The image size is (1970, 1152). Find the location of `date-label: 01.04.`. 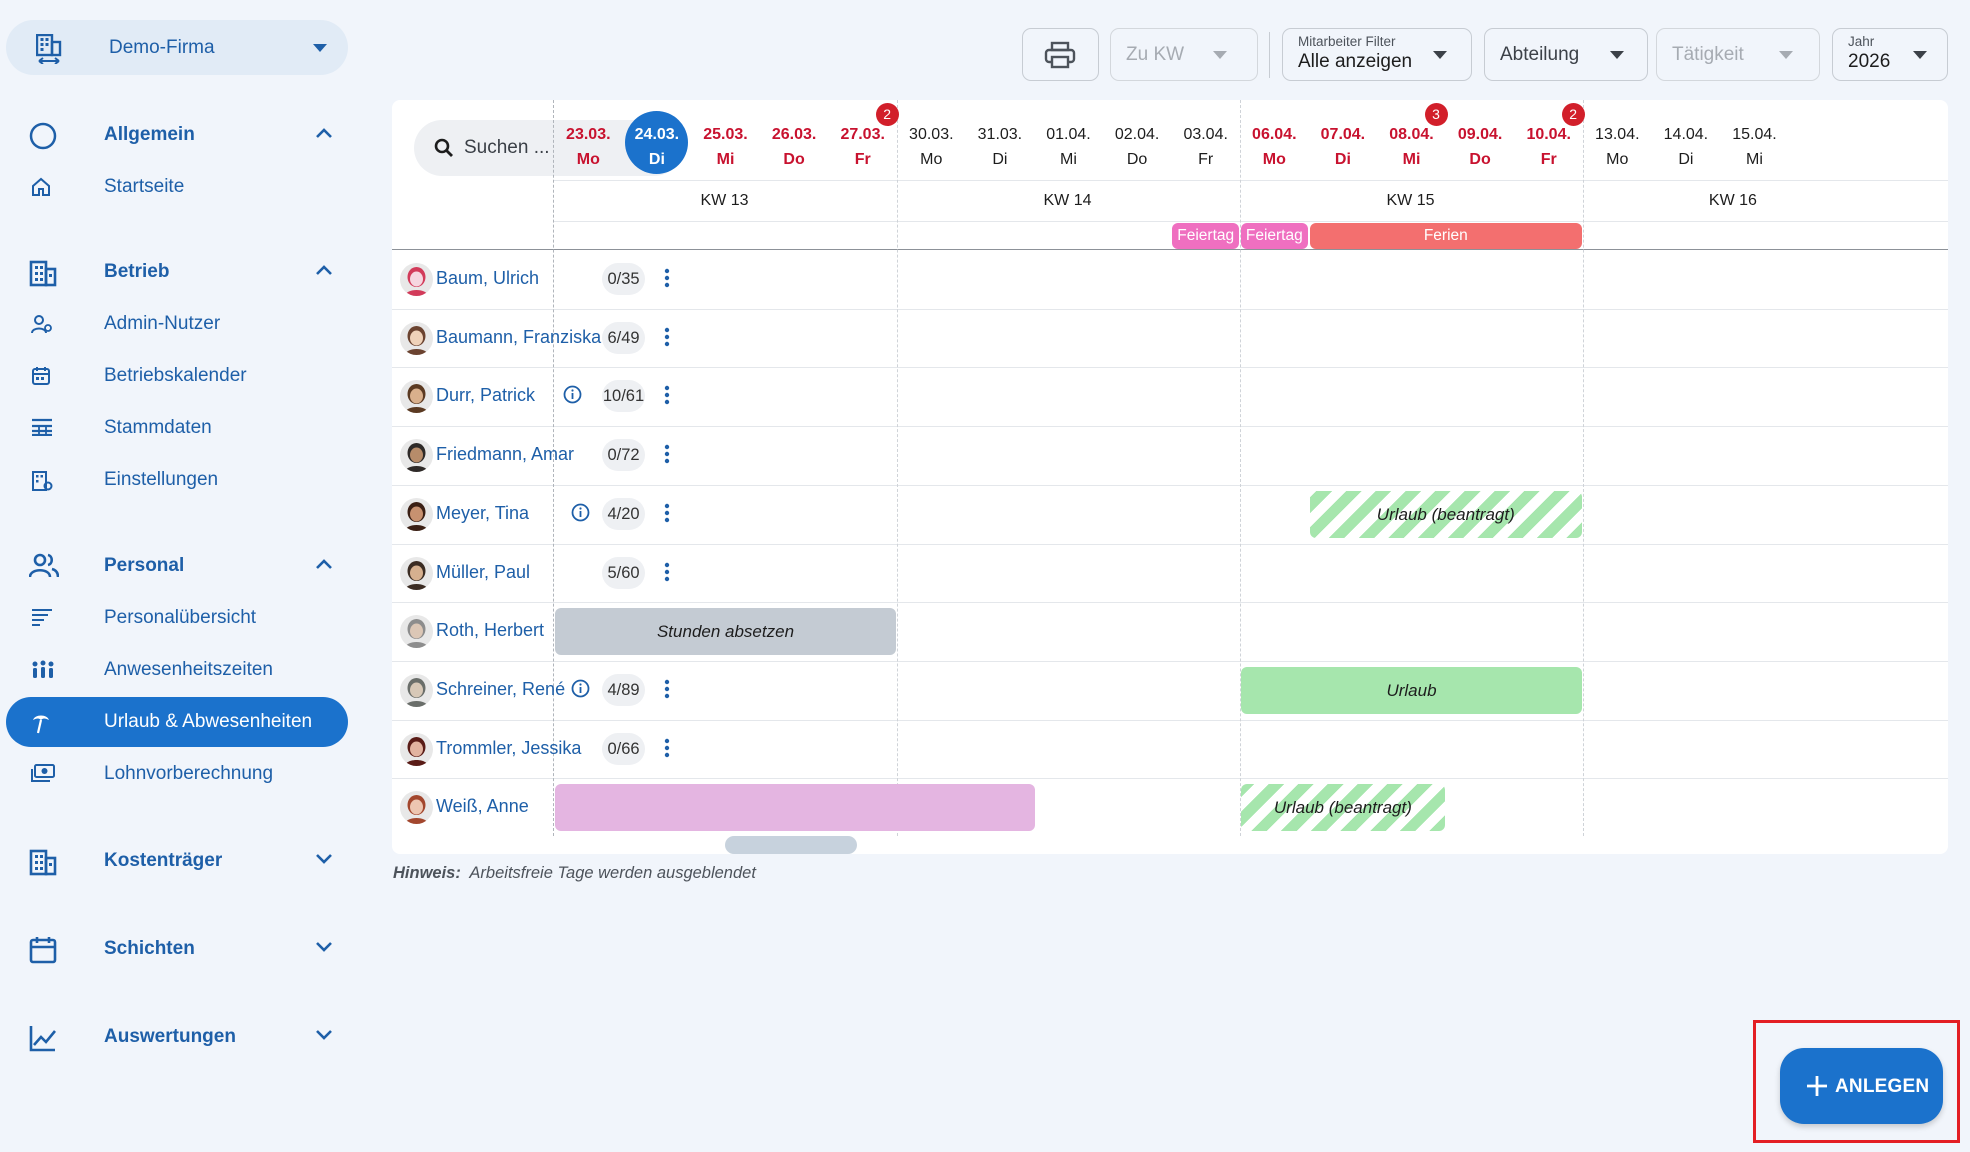

date-label: 01.04. is located at coordinates (1068, 134).